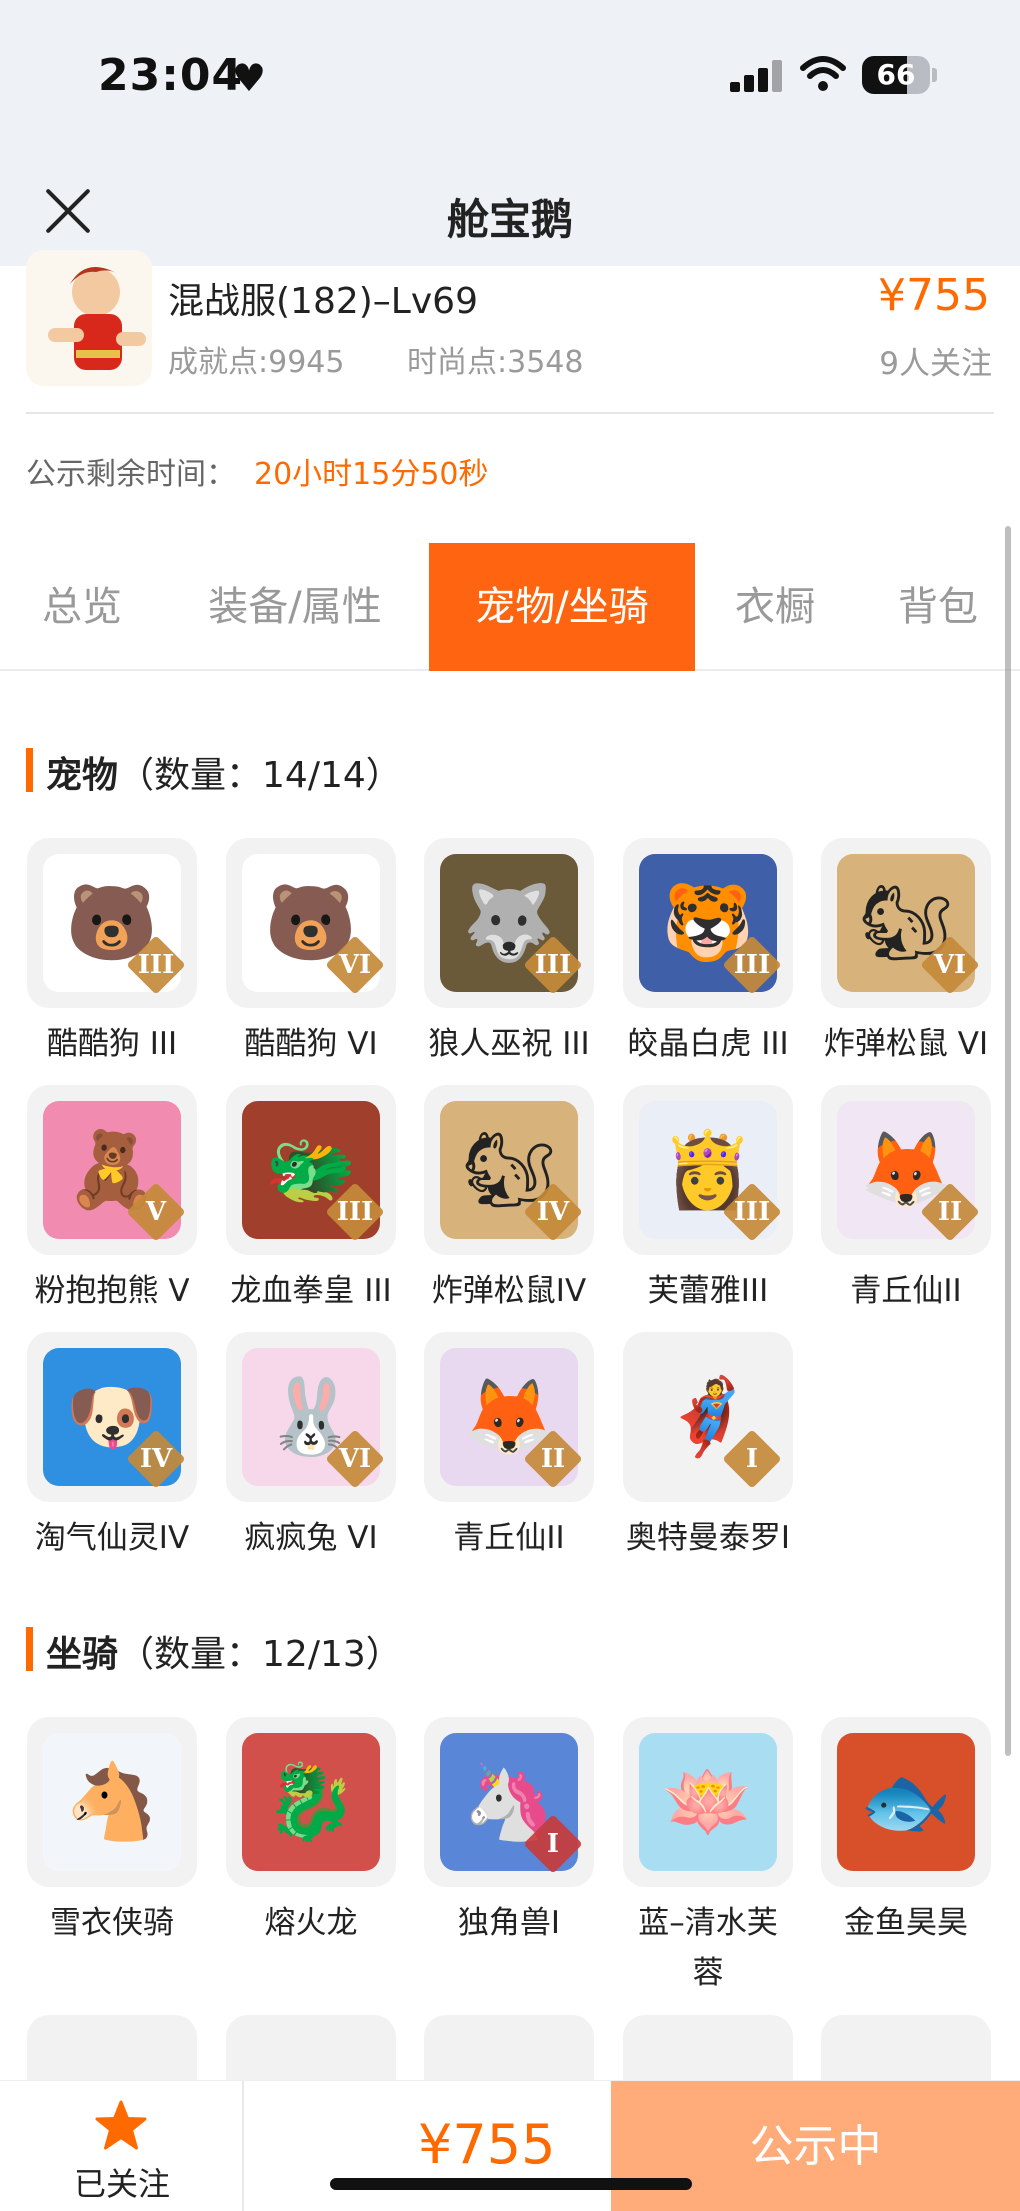 The width and height of the screenshot is (1020, 2211). What do you see at coordinates (509, 1044) in the screenshot?
I see `pet-name: 狼人巫祝 III` at bounding box center [509, 1044].